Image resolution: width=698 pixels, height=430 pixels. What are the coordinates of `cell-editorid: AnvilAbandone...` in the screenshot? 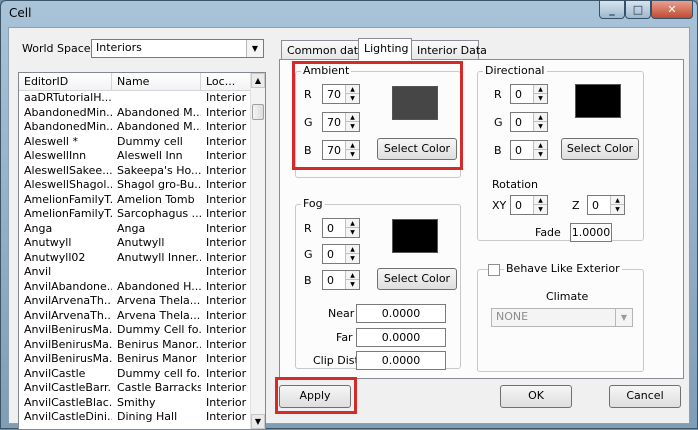 It's located at (68, 286).